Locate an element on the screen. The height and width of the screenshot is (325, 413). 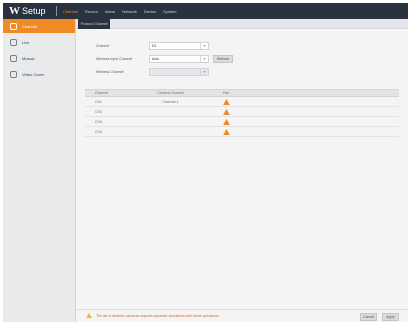
sidebar-item-live: Live is located at coordinates (39, 42).